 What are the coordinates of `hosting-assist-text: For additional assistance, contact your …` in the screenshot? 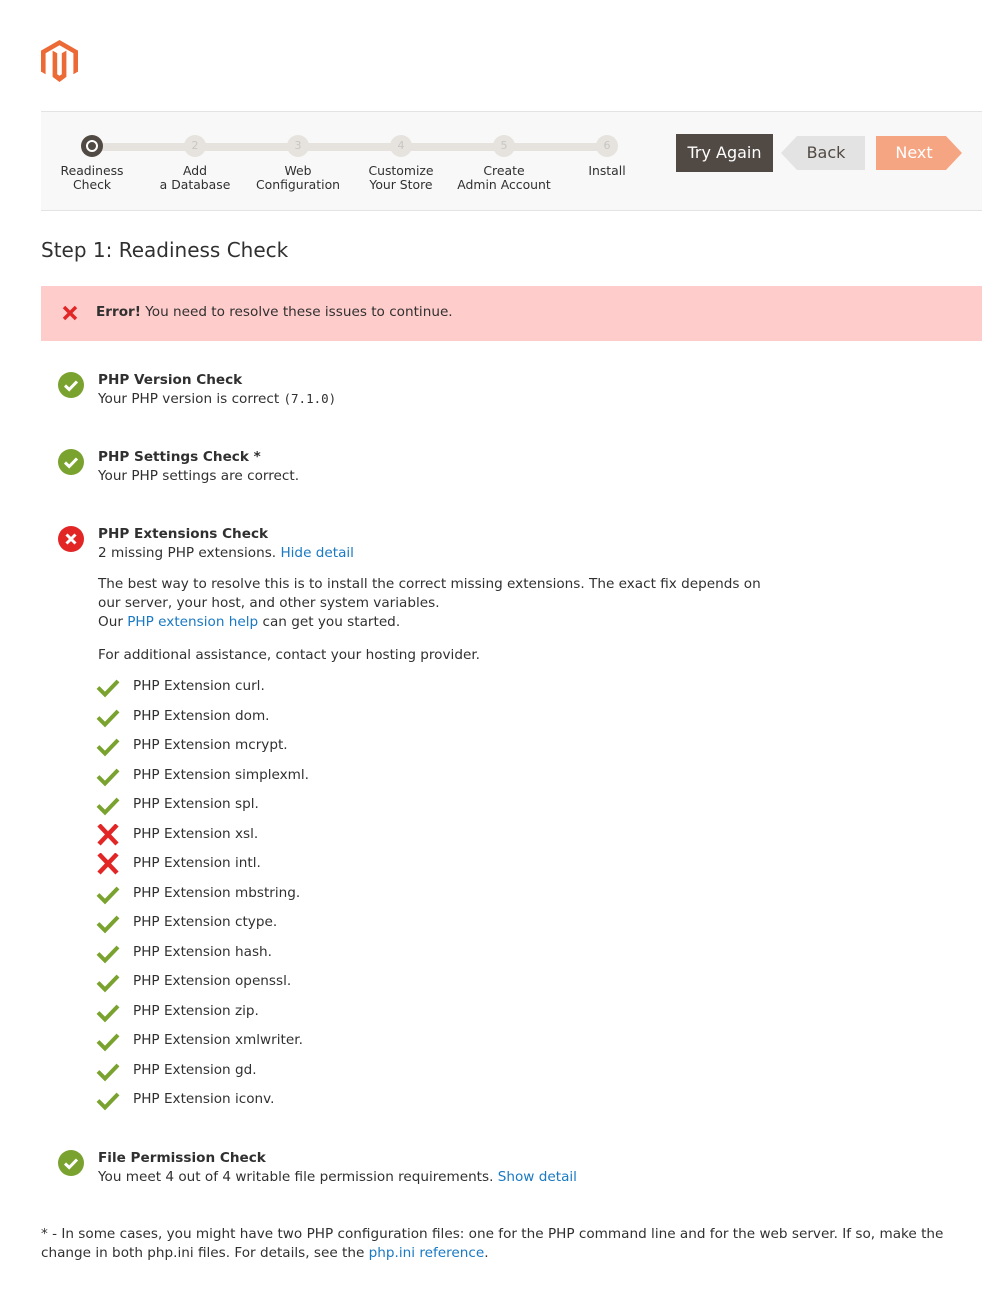 It's located at (289, 655).